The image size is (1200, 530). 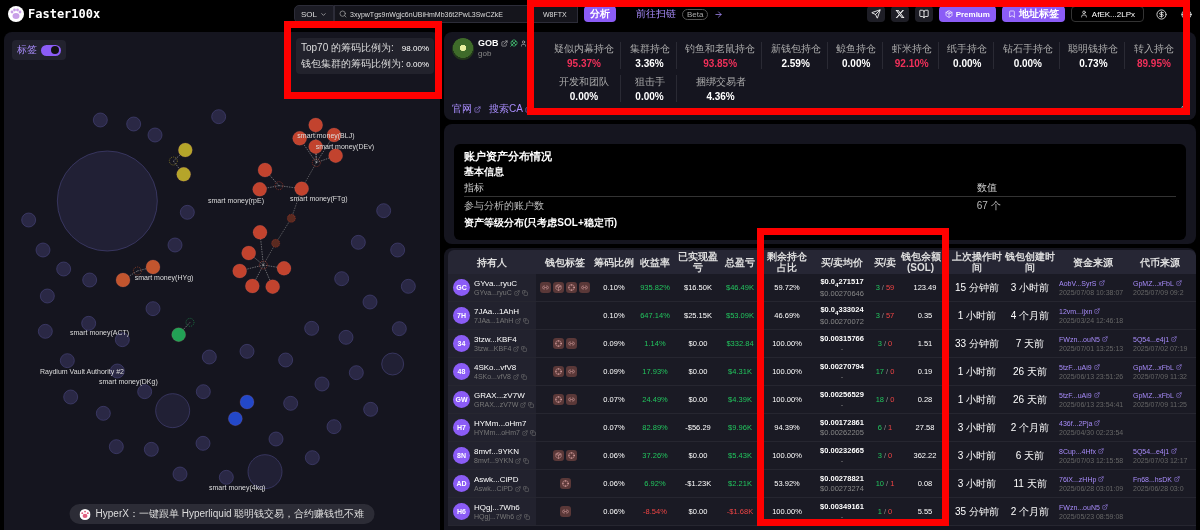 I want to click on dollar-icon, so click(x=1161, y=14).